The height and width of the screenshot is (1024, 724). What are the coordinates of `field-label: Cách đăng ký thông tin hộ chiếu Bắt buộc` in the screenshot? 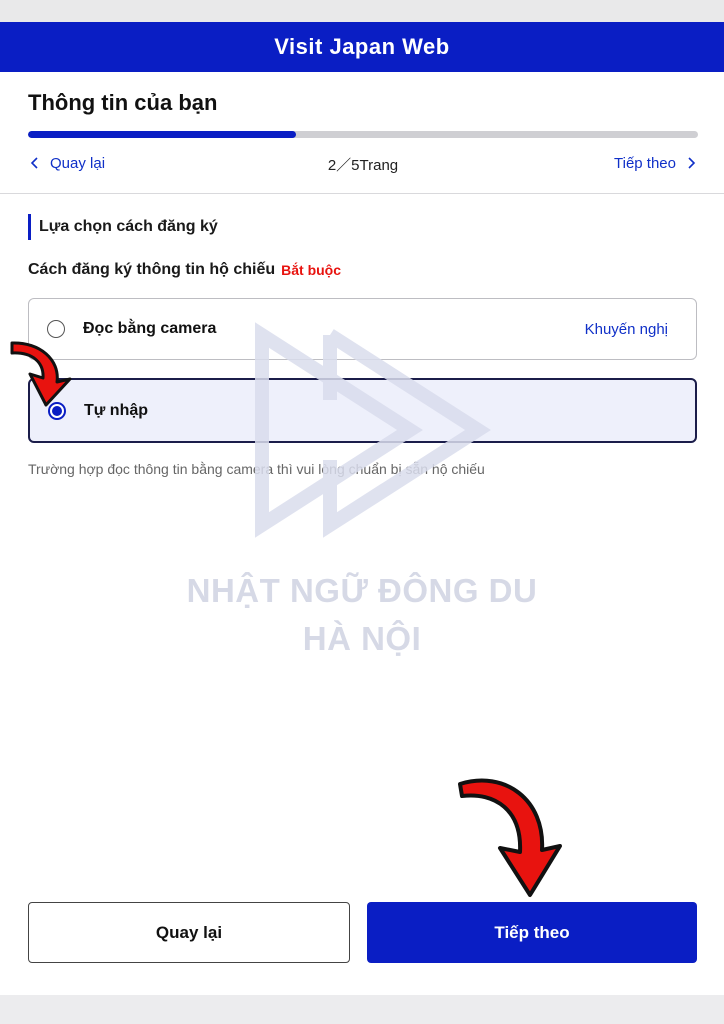 It's located at (184, 270).